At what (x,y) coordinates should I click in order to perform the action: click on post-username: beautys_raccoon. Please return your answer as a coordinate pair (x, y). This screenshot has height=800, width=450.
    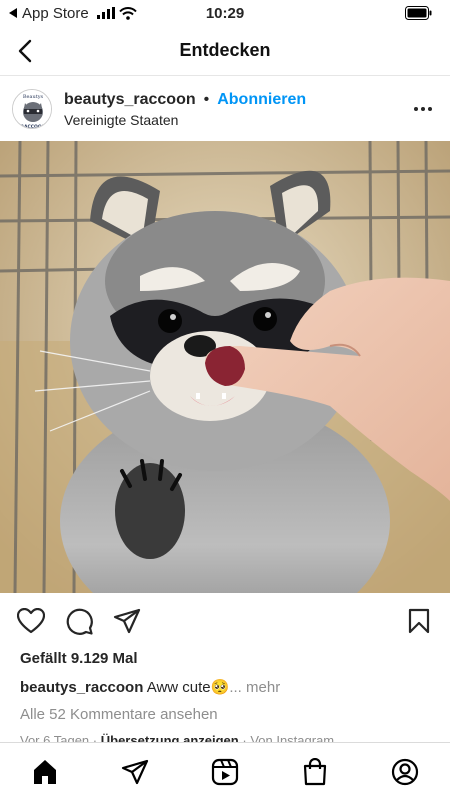
    Looking at the image, I should click on (130, 100).